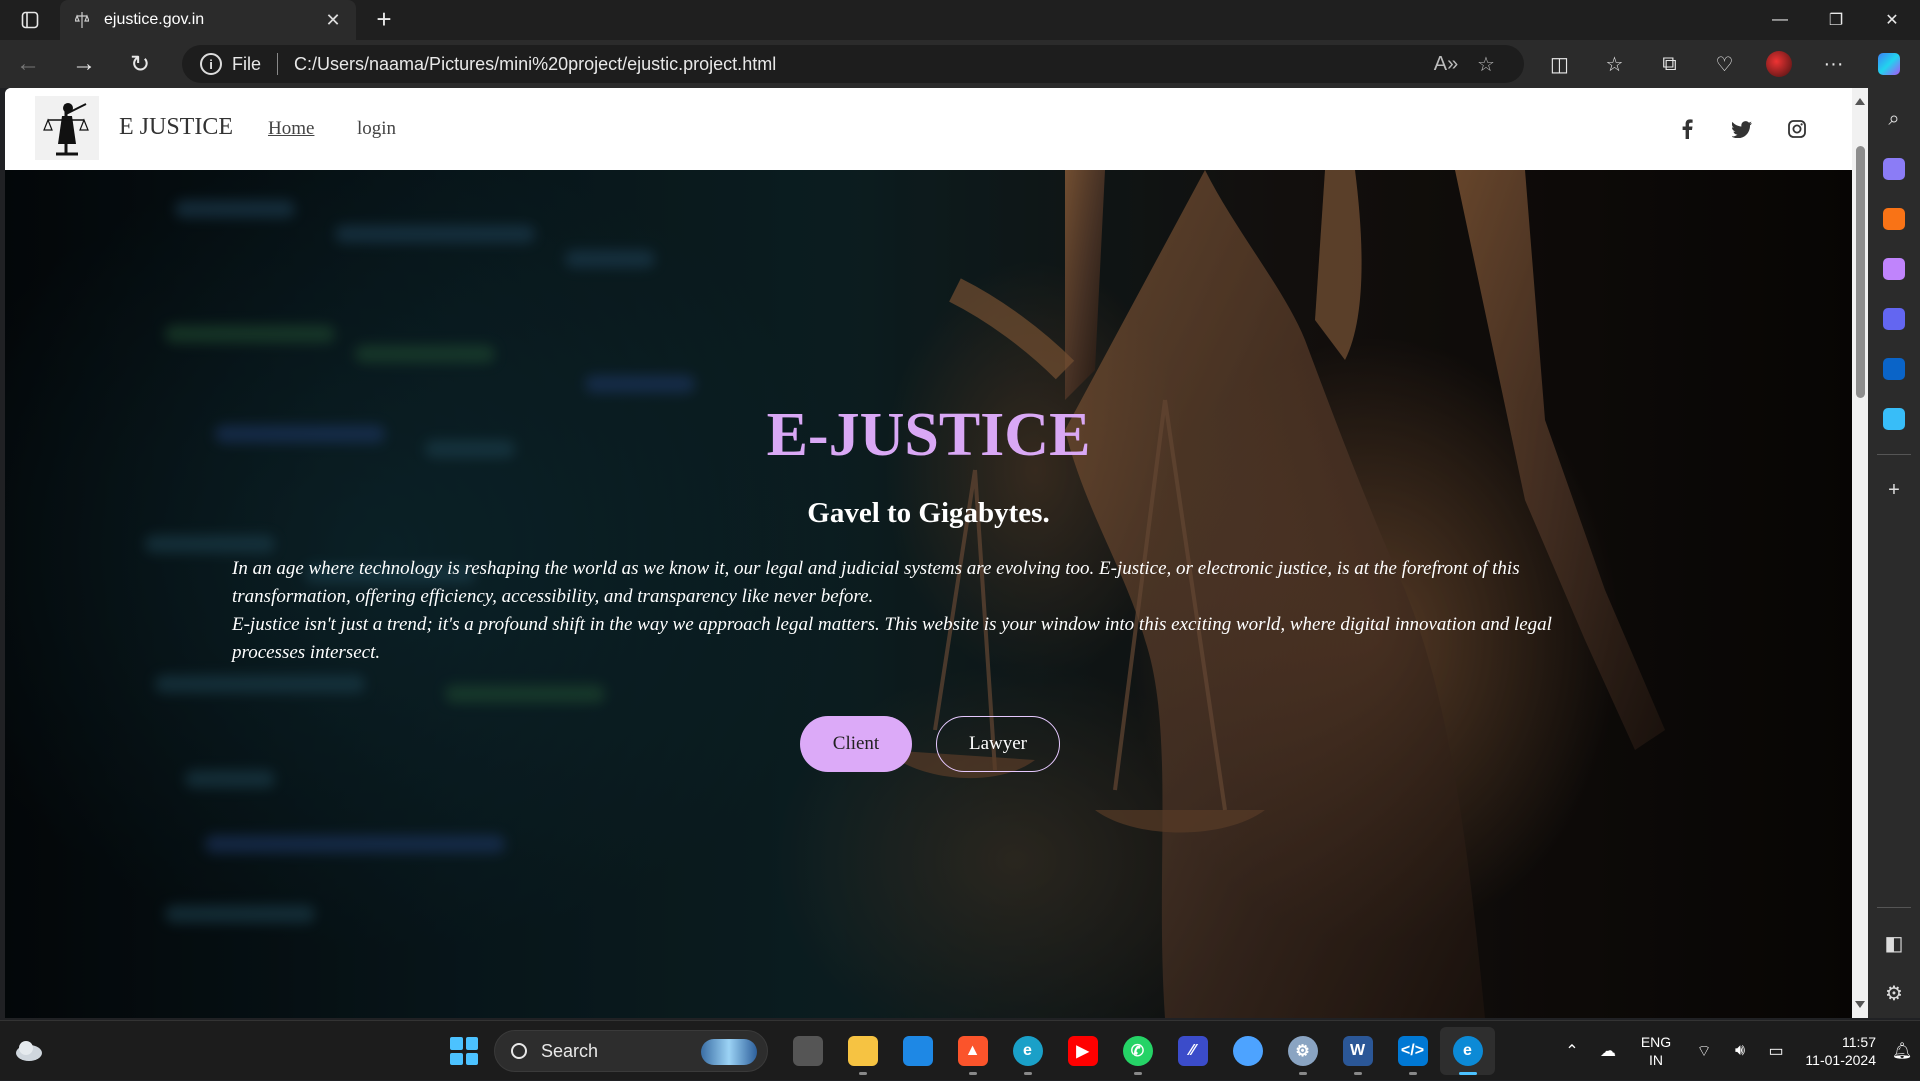  Describe the element at coordinates (1860, 1004) in the screenshot. I see `scroll-down-icon` at that location.